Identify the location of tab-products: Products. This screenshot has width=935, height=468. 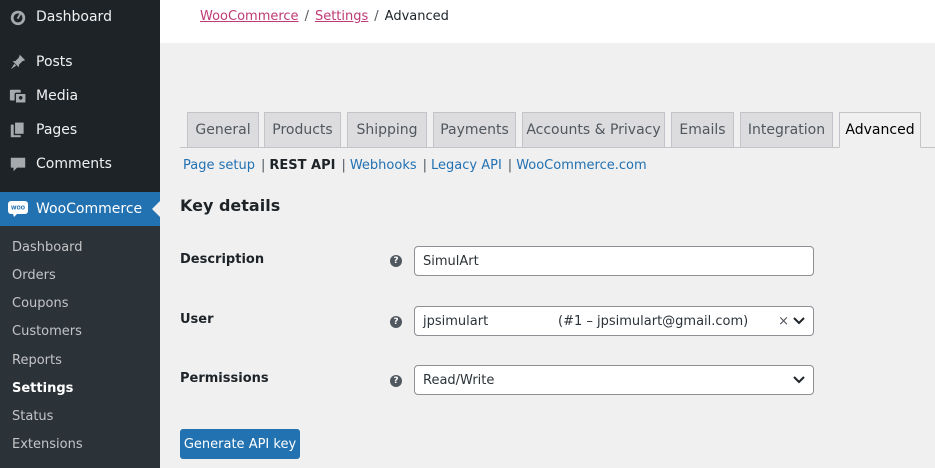
(302, 130).